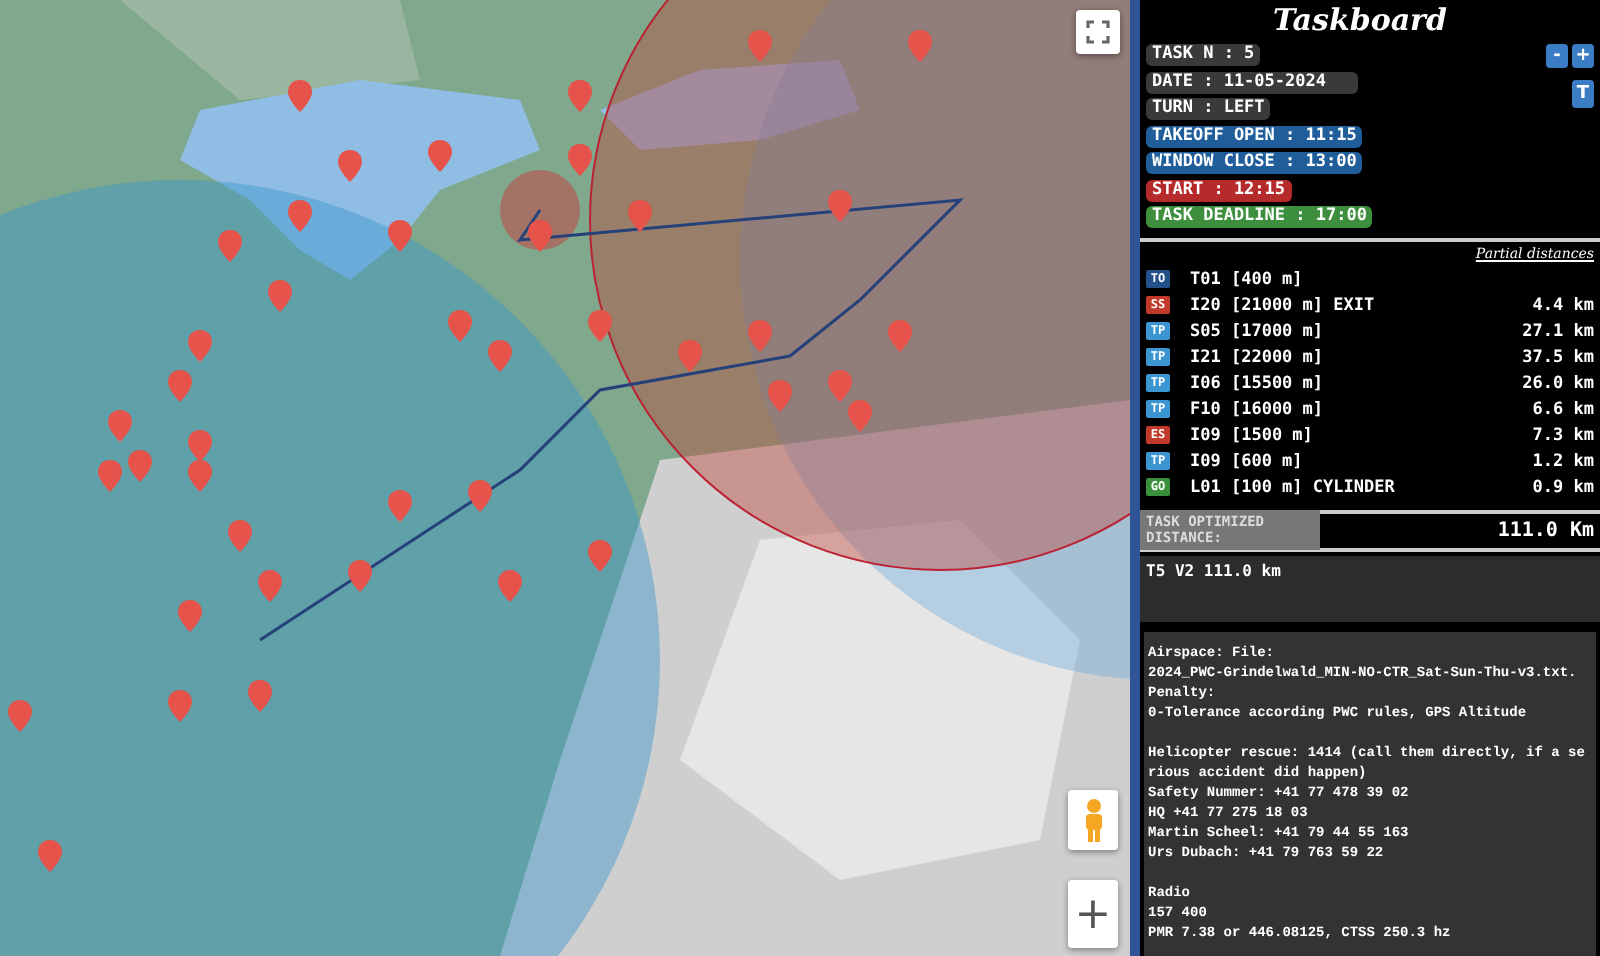 Image resolution: width=1600 pixels, height=956 pixels. What do you see at coordinates (1258, 383) in the screenshot?
I see `turnpoint-name: I06 [15500 m]` at bounding box center [1258, 383].